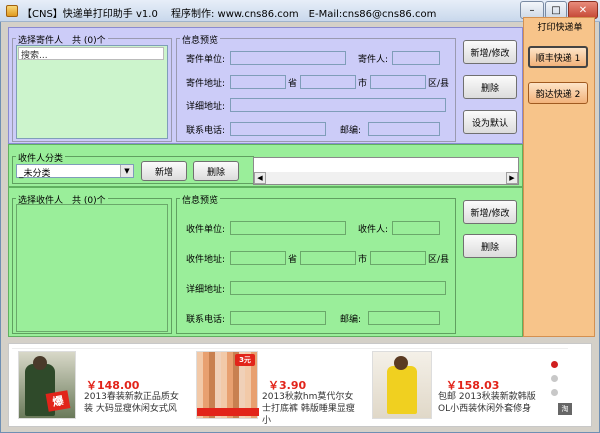  What do you see at coordinates (312, 409) in the screenshot?
I see `ad-desc-2: 2013秋款hm莫代尔女士打底裤 韩版睡果显瘦小` at bounding box center [312, 409].